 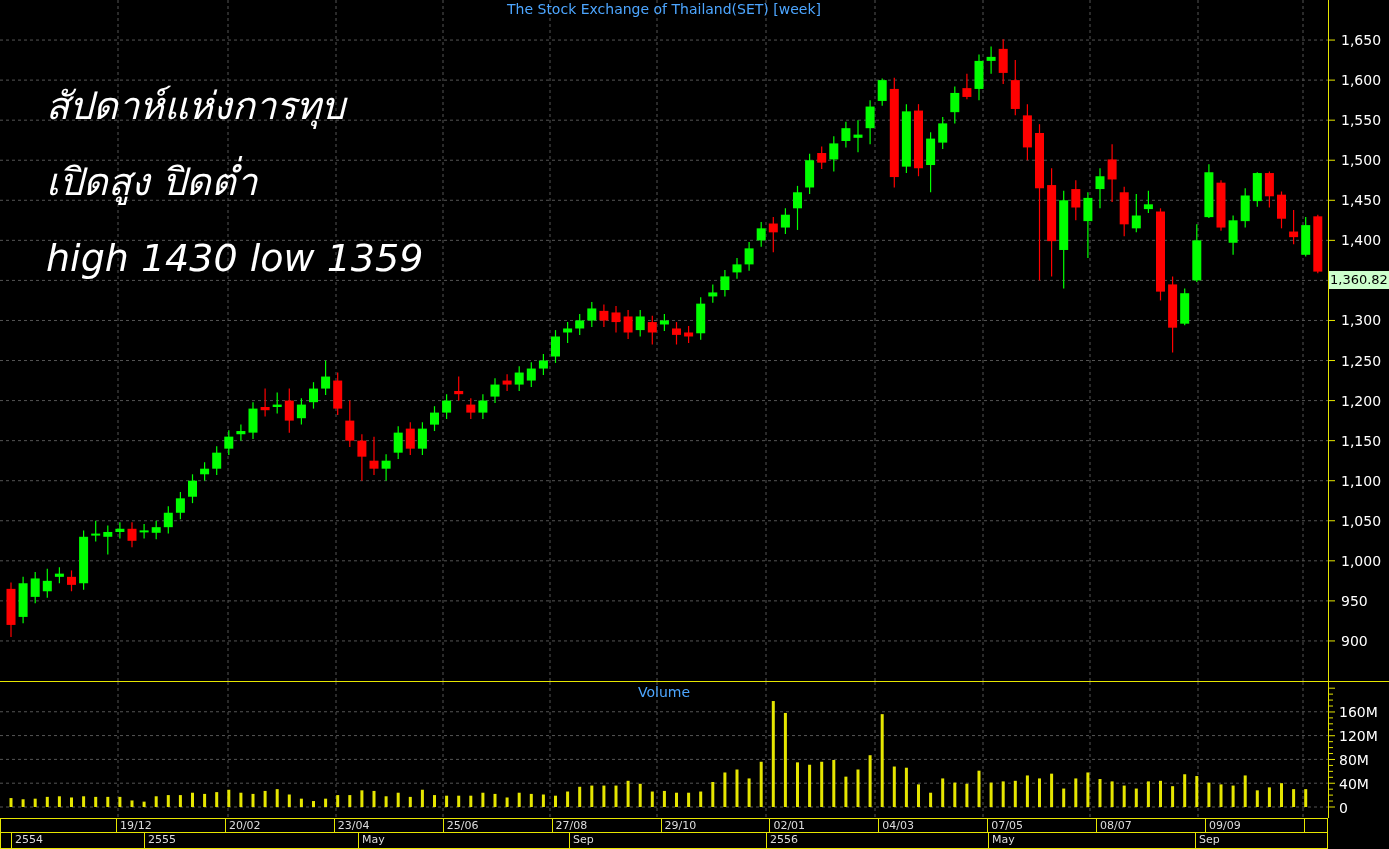 What do you see at coordinates (1361, 520) in the screenshot?
I see `price-axis-label: 1,050` at bounding box center [1361, 520].